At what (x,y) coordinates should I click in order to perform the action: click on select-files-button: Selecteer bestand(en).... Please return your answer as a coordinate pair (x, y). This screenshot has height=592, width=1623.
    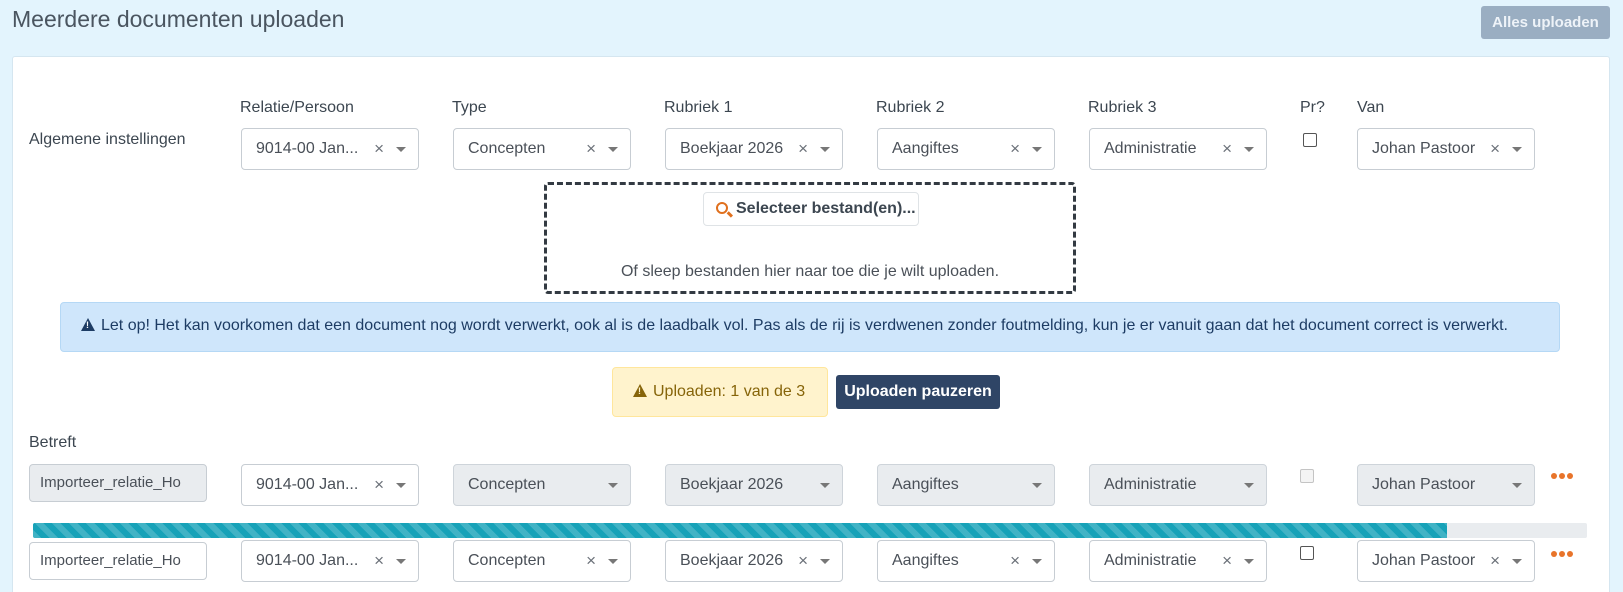
    Looking at the image, I should click on (811, 209).